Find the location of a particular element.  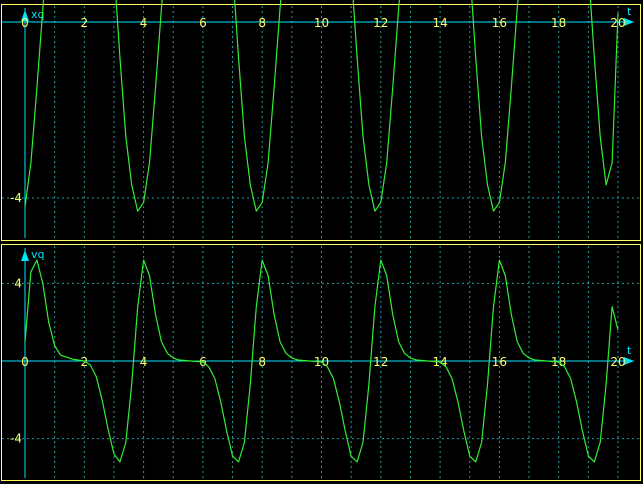

x-tick-label: 14 is located at coordinates (439, 23).